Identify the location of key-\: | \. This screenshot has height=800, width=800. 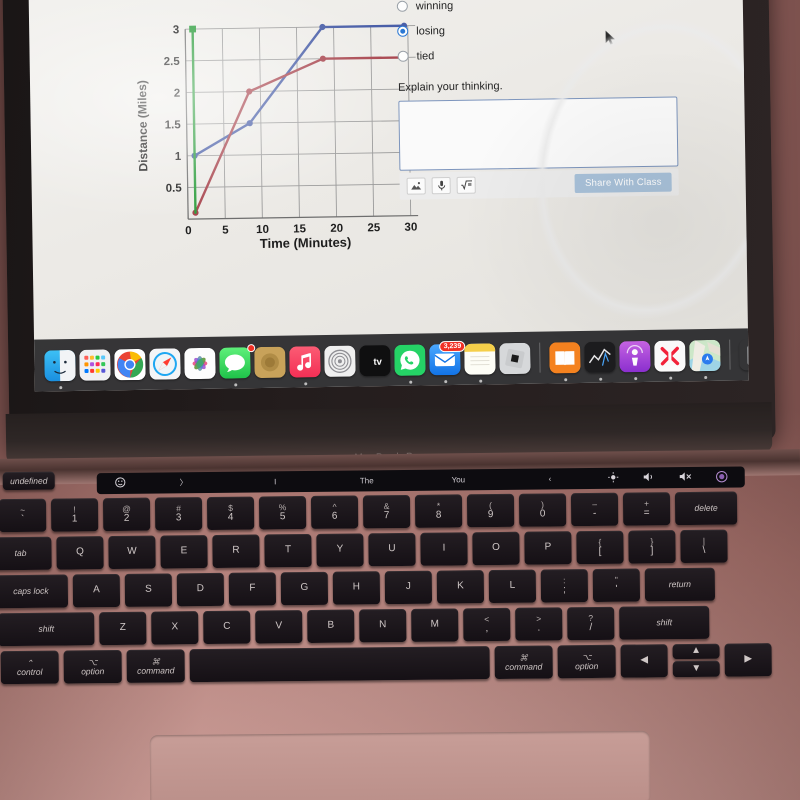
(704, 546).